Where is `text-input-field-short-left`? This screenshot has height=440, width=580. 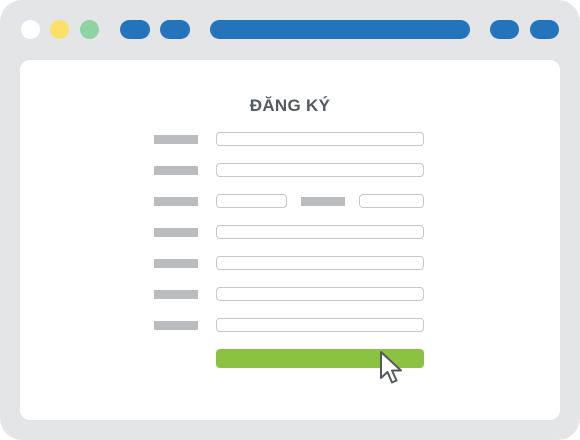
text-input-field-short-left is located at coordinates (251, 201).